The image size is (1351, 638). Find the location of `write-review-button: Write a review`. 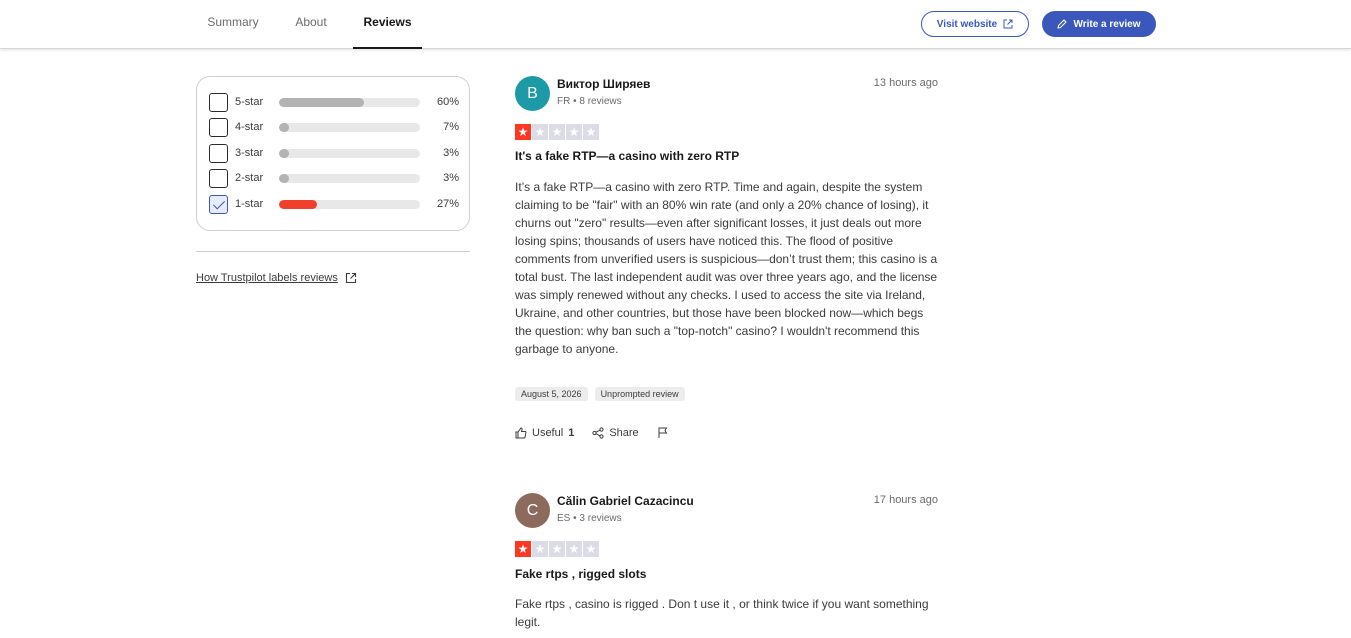

write-review-button: Write a review is located at coordinates (1099, 24).